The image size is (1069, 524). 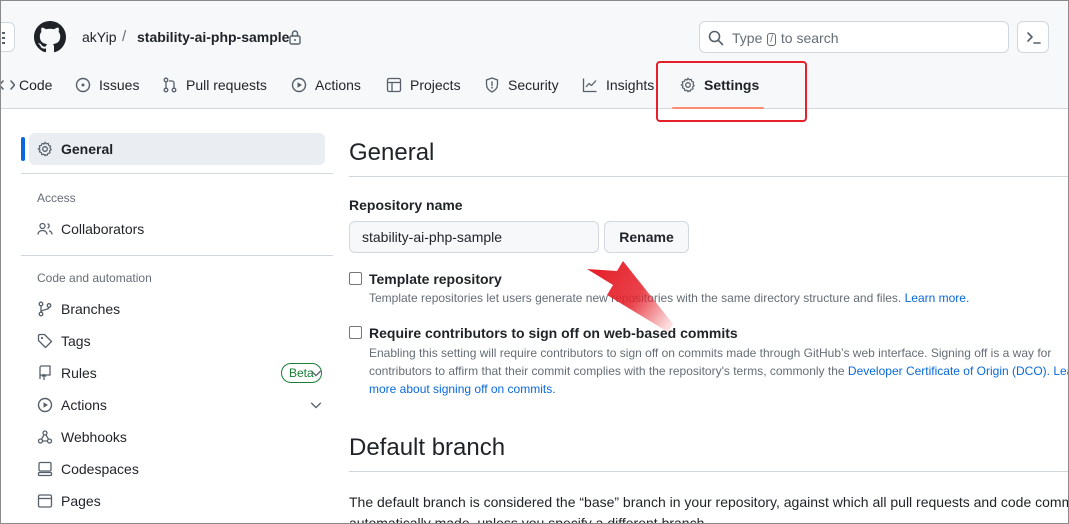 What do you see at coordinates (435, 85) in the screenshot?
I see `tab-projects-label: Projects` at bounding box center [435, 85].